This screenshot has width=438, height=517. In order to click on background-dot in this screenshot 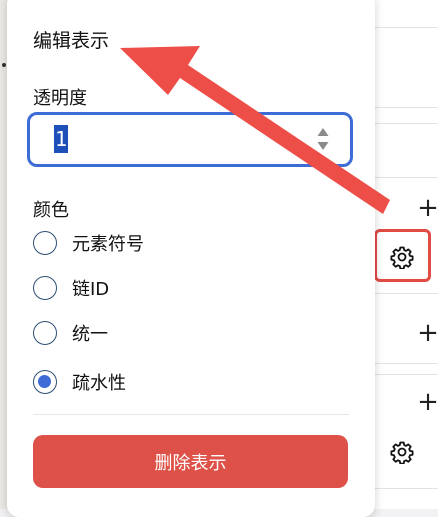, I will do `click(4, 65)`.